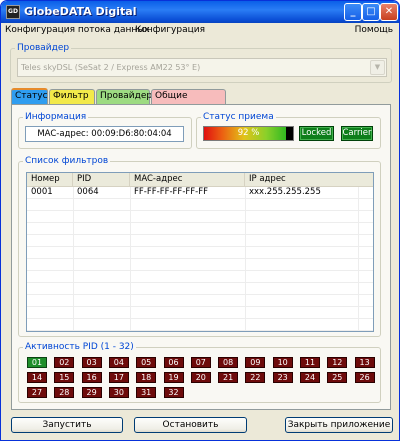 The height and width of the screenshot is (441, 400). Describe the element at coordinates (282, 362) in the screenshot. I see `pid-indicator: 10` at that location.